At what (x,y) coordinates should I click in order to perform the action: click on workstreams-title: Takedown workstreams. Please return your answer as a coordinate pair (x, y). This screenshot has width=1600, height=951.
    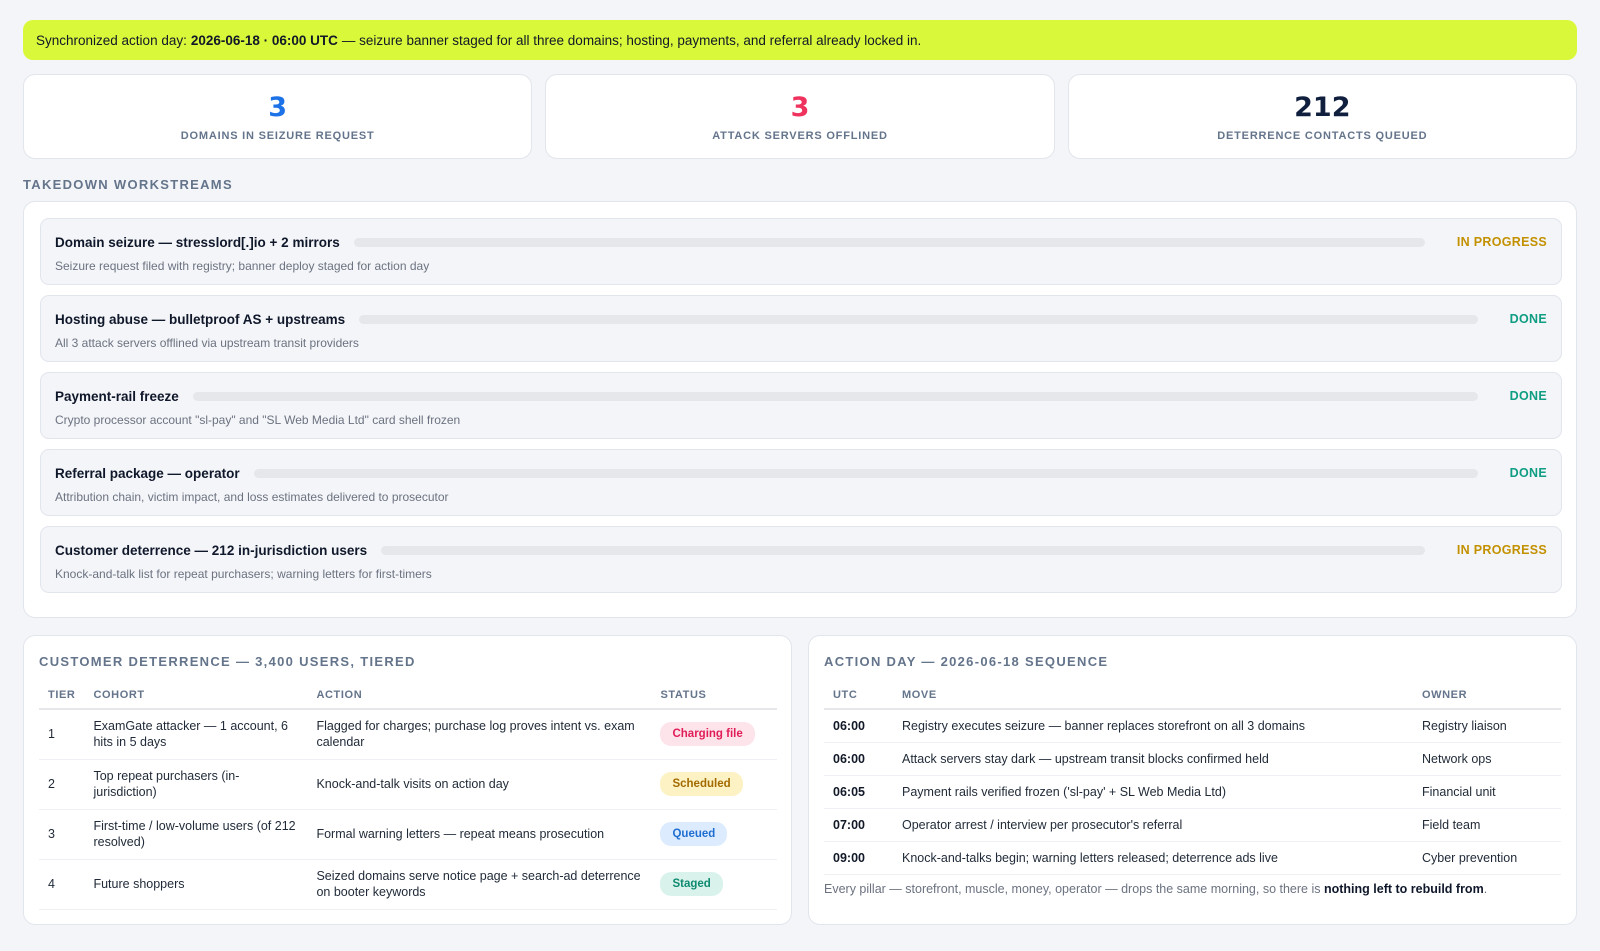
    Looking at the image, I should click on (128, 184).